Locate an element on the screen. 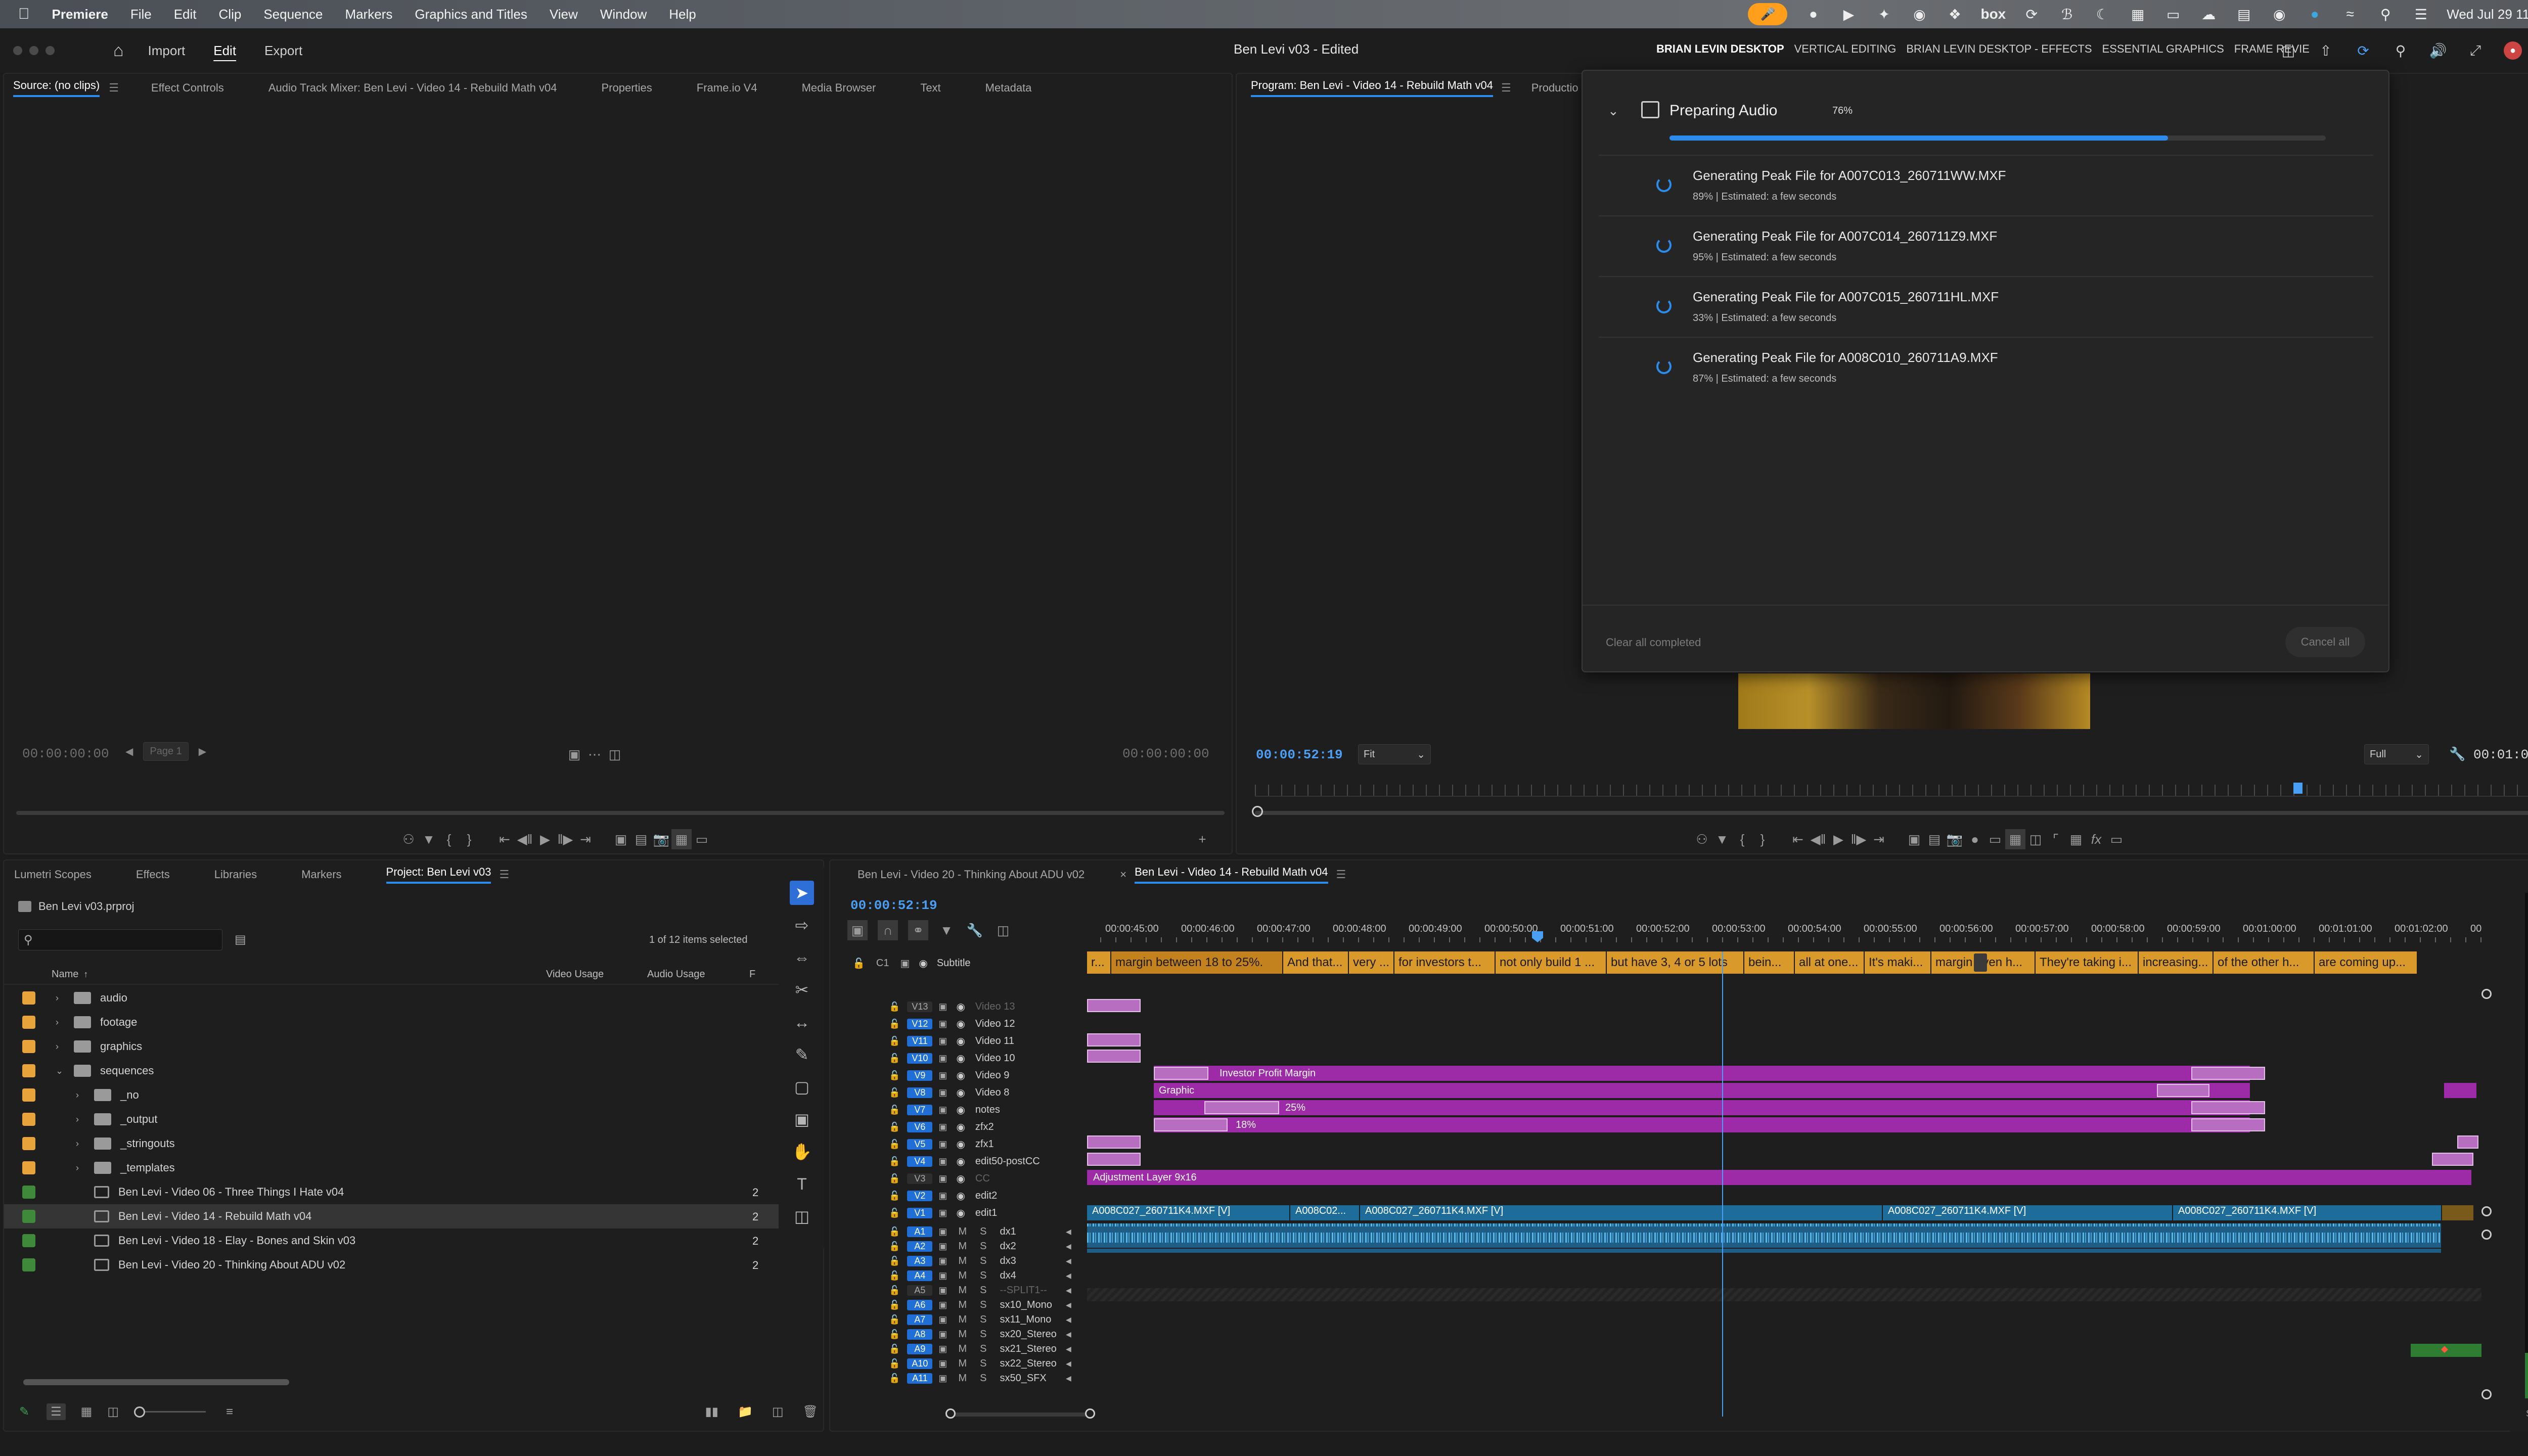  tab-text: Text is located at coordinates (930, 88).